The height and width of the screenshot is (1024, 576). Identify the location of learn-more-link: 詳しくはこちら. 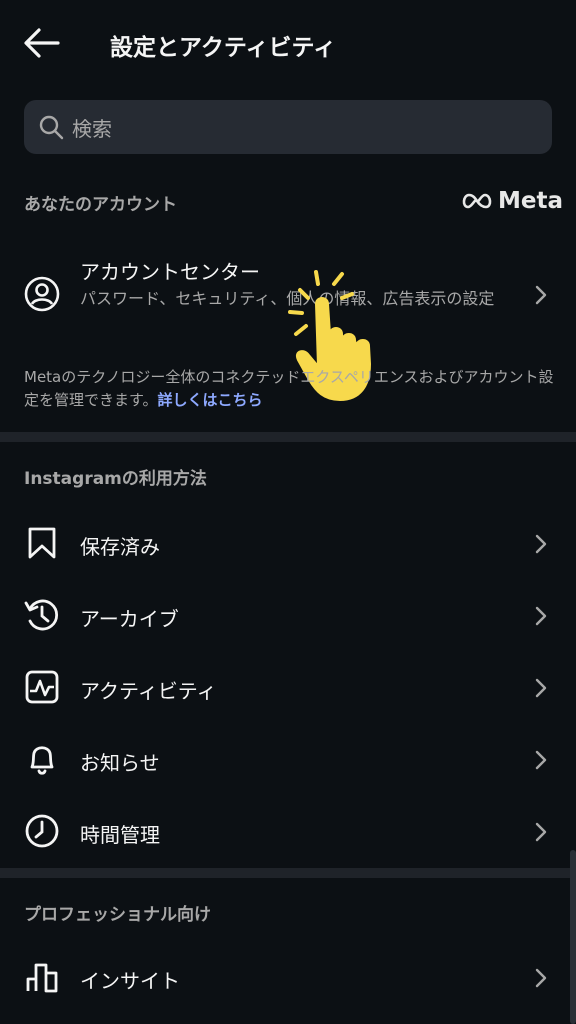
(210, 400).